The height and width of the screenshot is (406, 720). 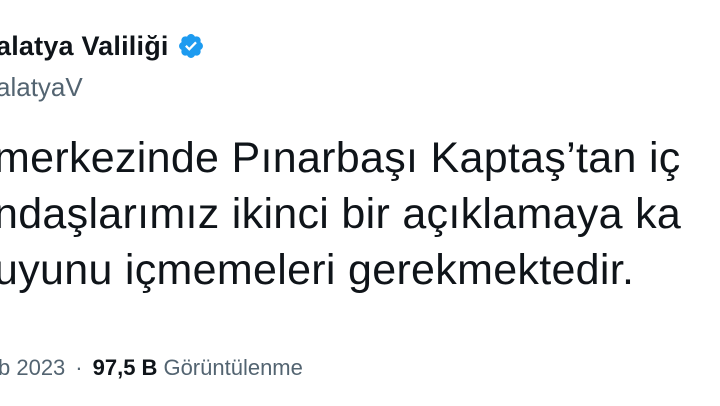 I want to click on author-display-name: alatya Valiliği, so click(x=84, y=46).